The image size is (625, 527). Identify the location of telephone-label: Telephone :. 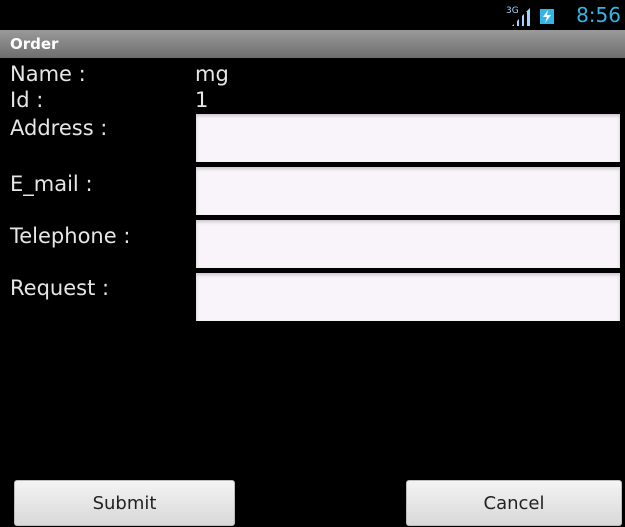
(70, 236).